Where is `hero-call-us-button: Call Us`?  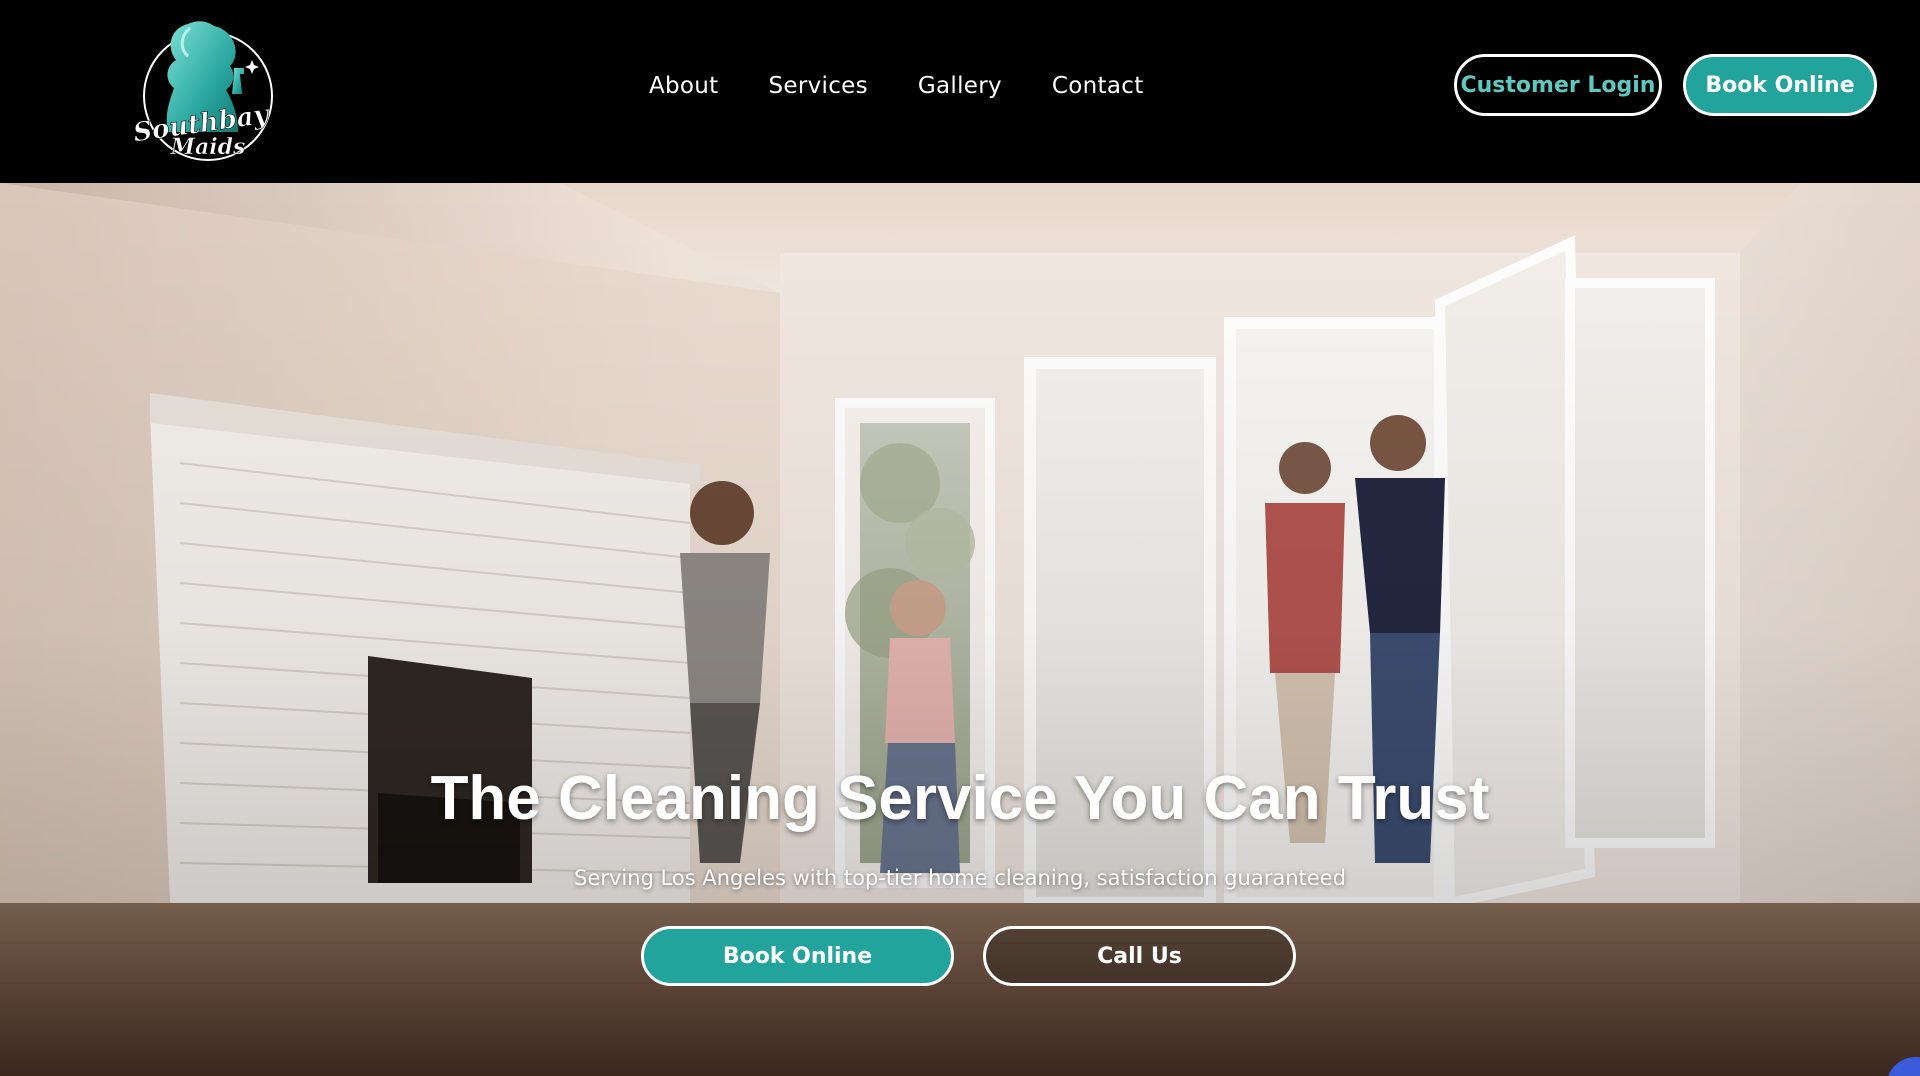
hero-call-us-button: Call Us is located at coordinates (1139, 956).